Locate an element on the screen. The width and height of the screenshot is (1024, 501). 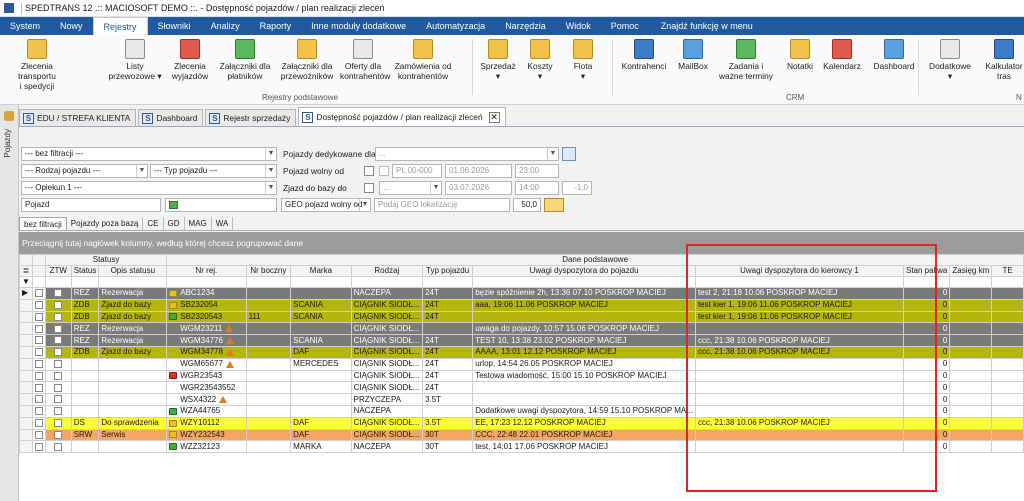
ribbon-button-3: Załączniki dla płatników is located at coordinates (245, 60).